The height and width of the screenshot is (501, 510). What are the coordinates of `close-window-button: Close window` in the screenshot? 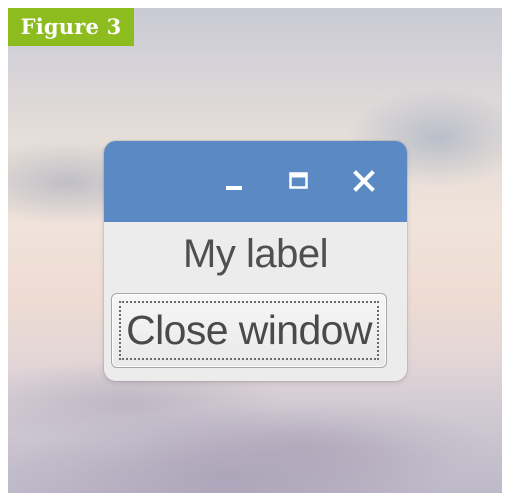 It's located at (249, 330).